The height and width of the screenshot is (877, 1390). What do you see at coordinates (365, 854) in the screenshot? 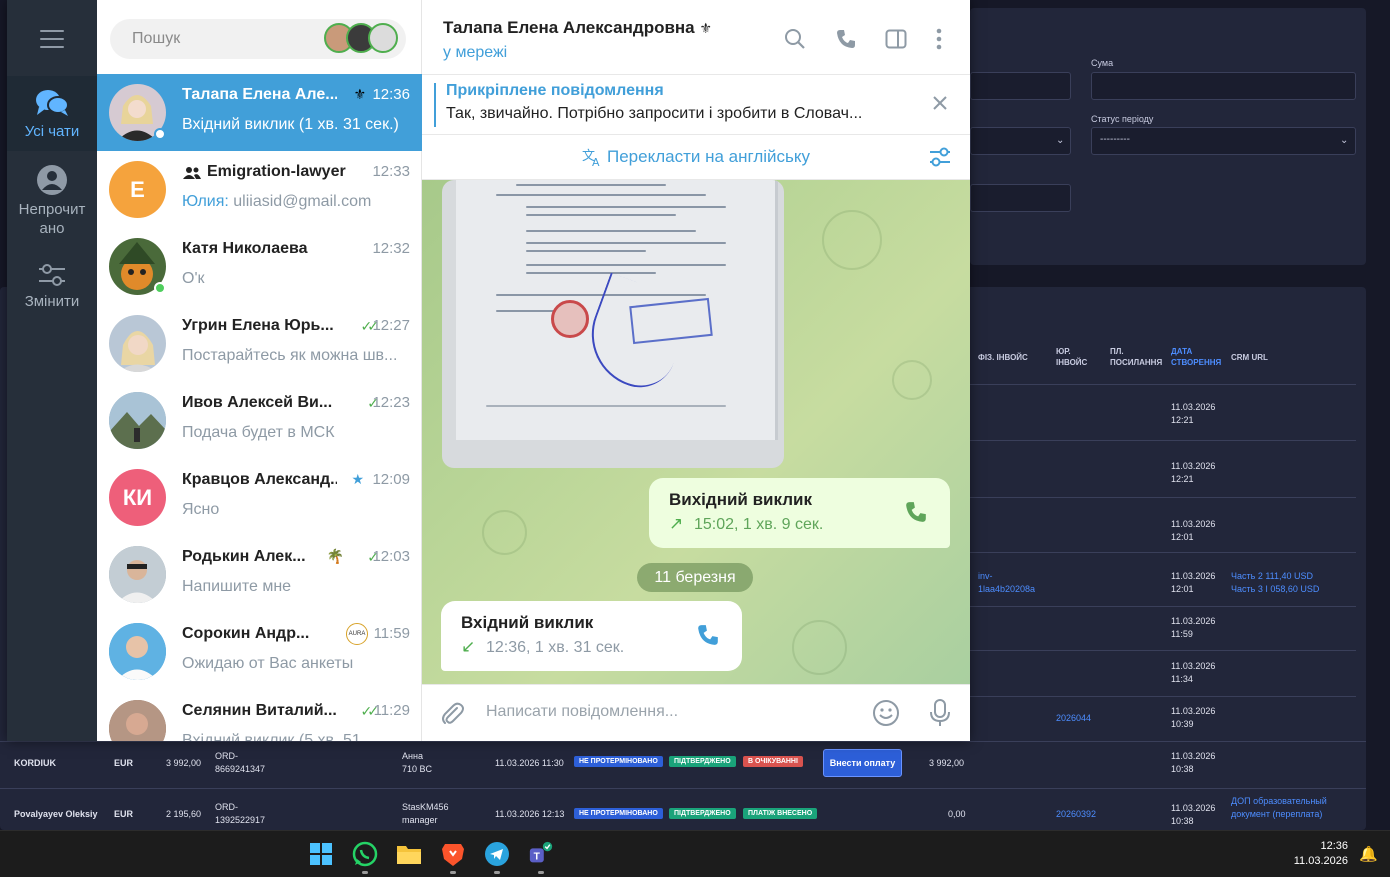
I see `whatsapp-icon` at bounding box center [365, 854].